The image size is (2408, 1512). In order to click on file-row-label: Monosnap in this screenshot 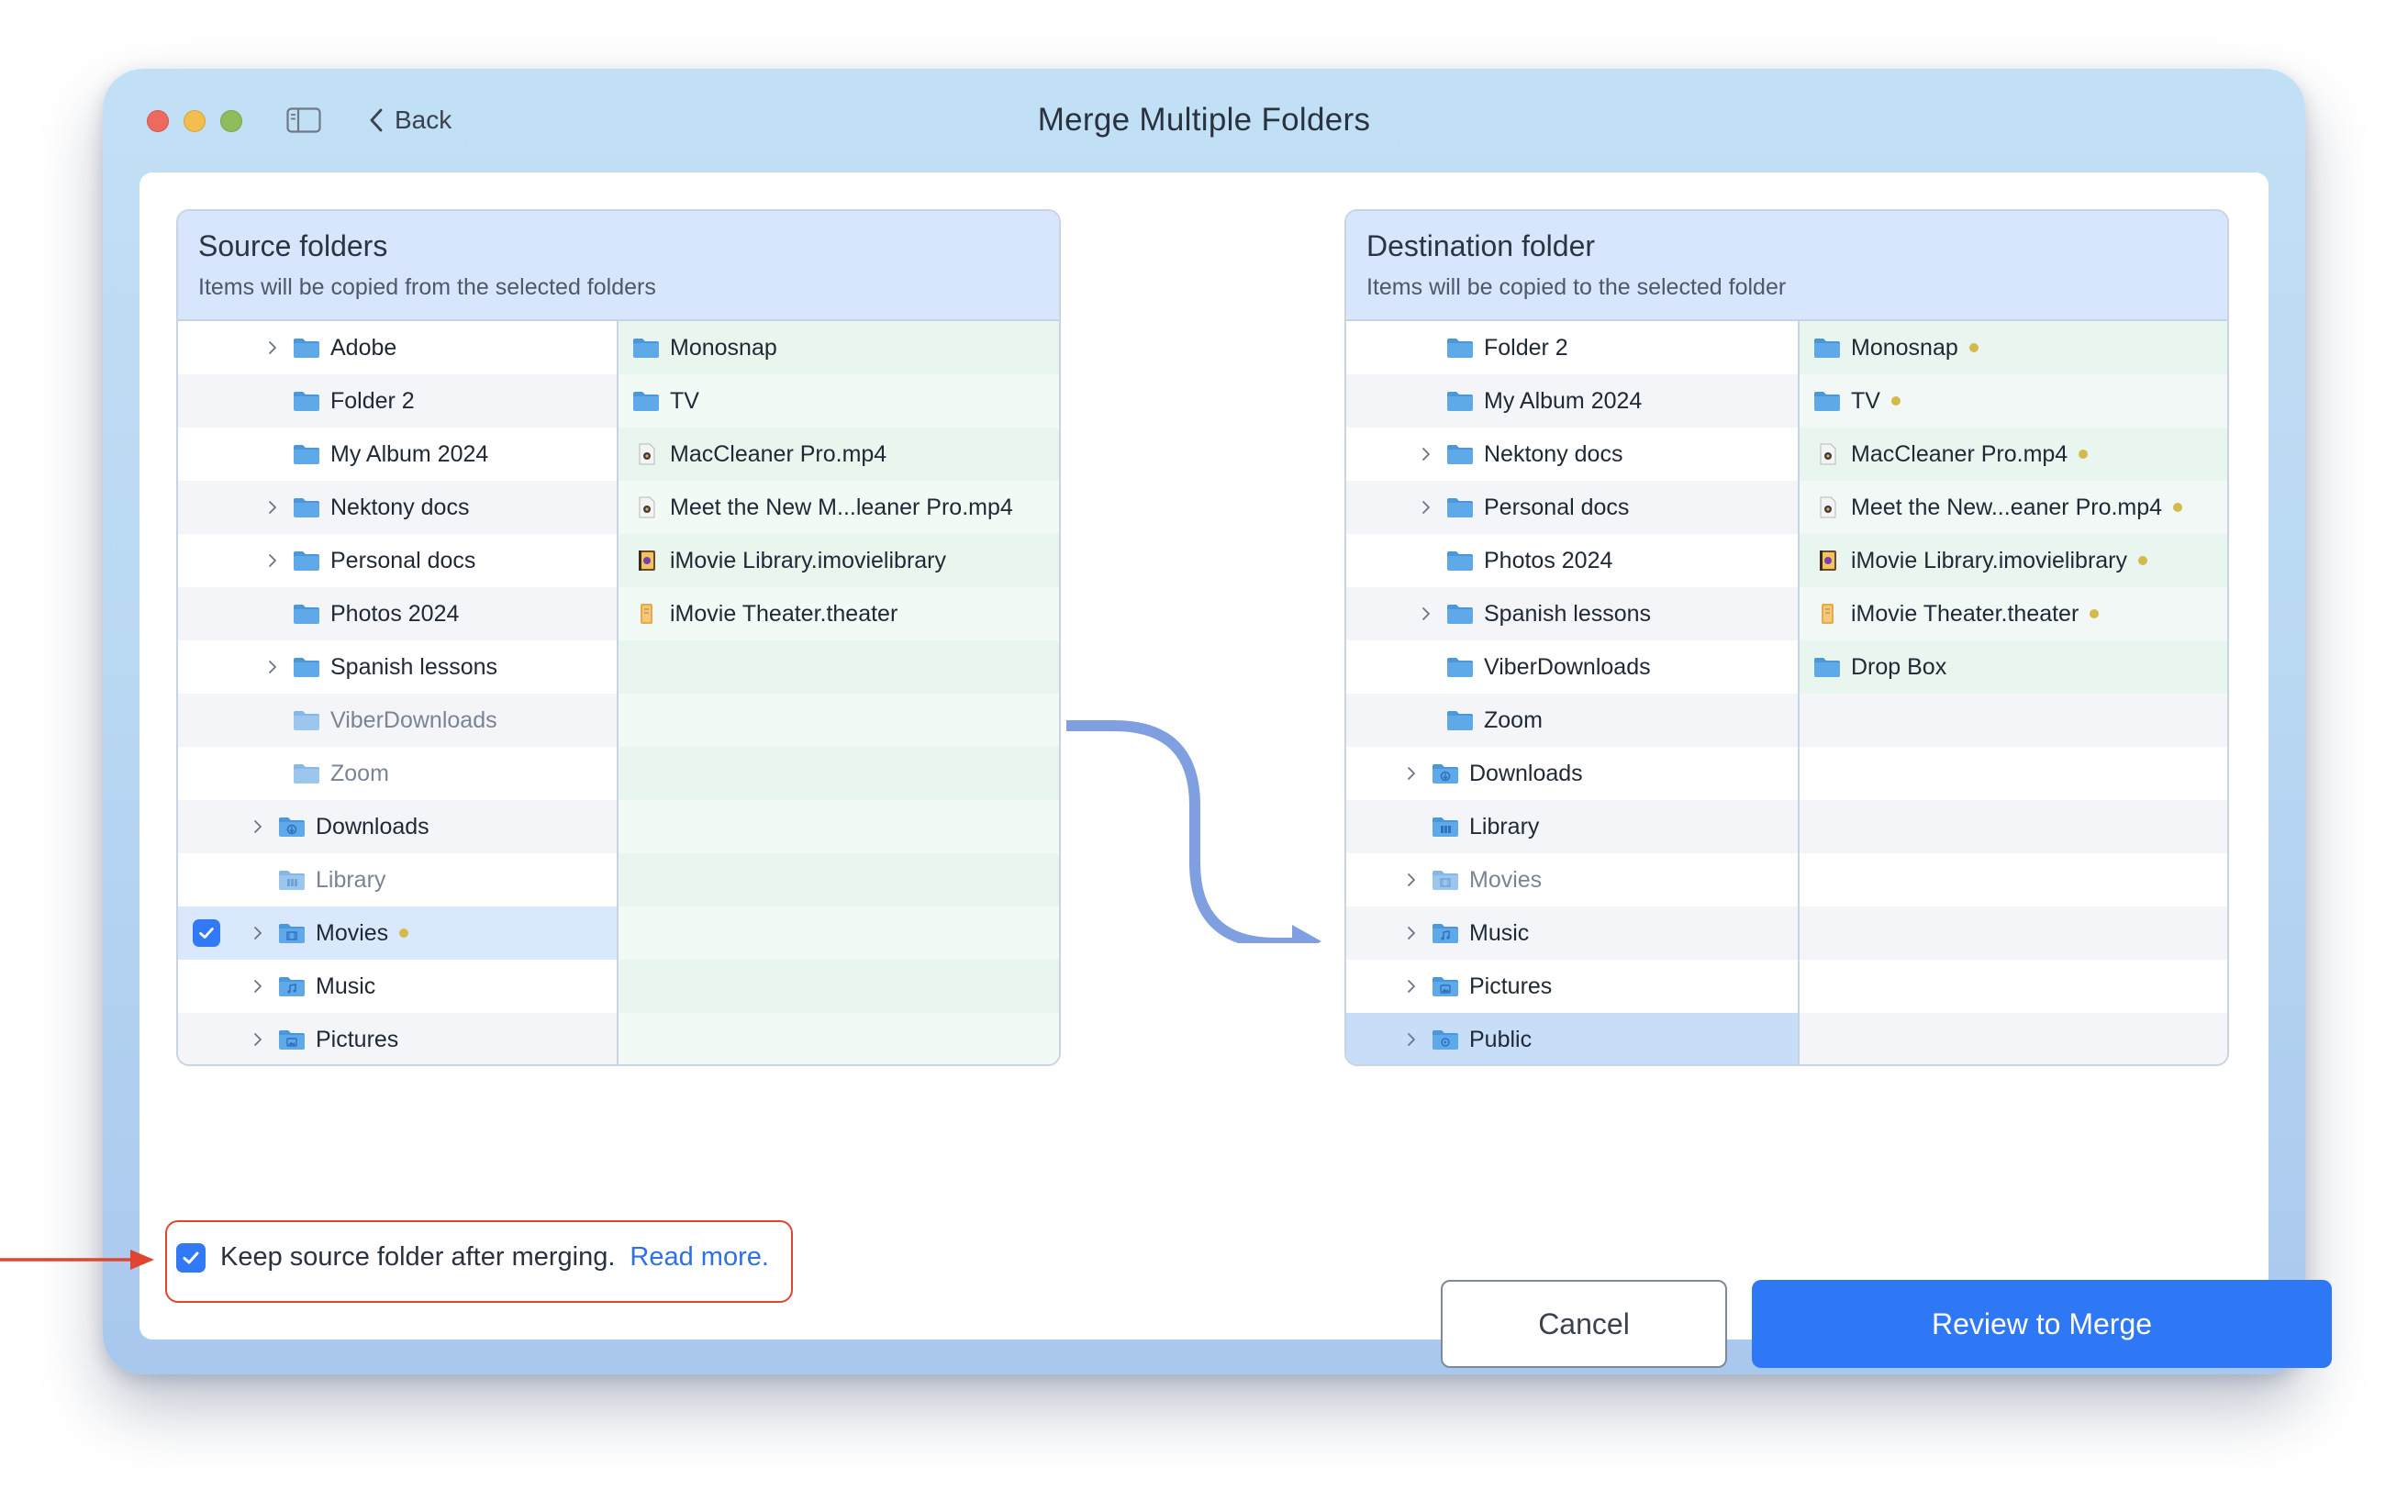, I will do `click(723, 348)`.